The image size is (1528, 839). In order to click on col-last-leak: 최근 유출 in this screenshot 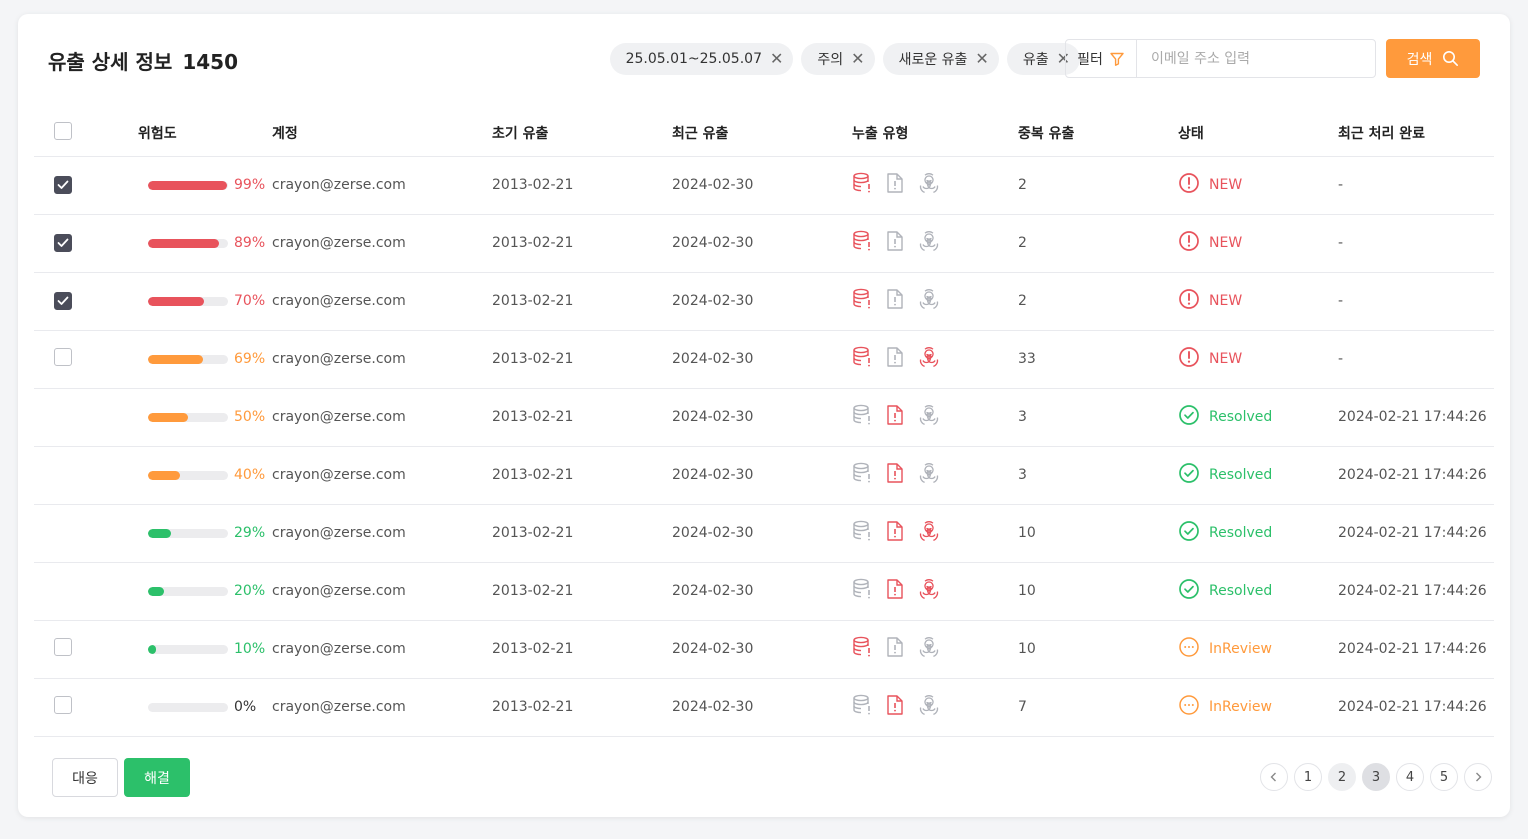, I will do `click(762, 133)`.